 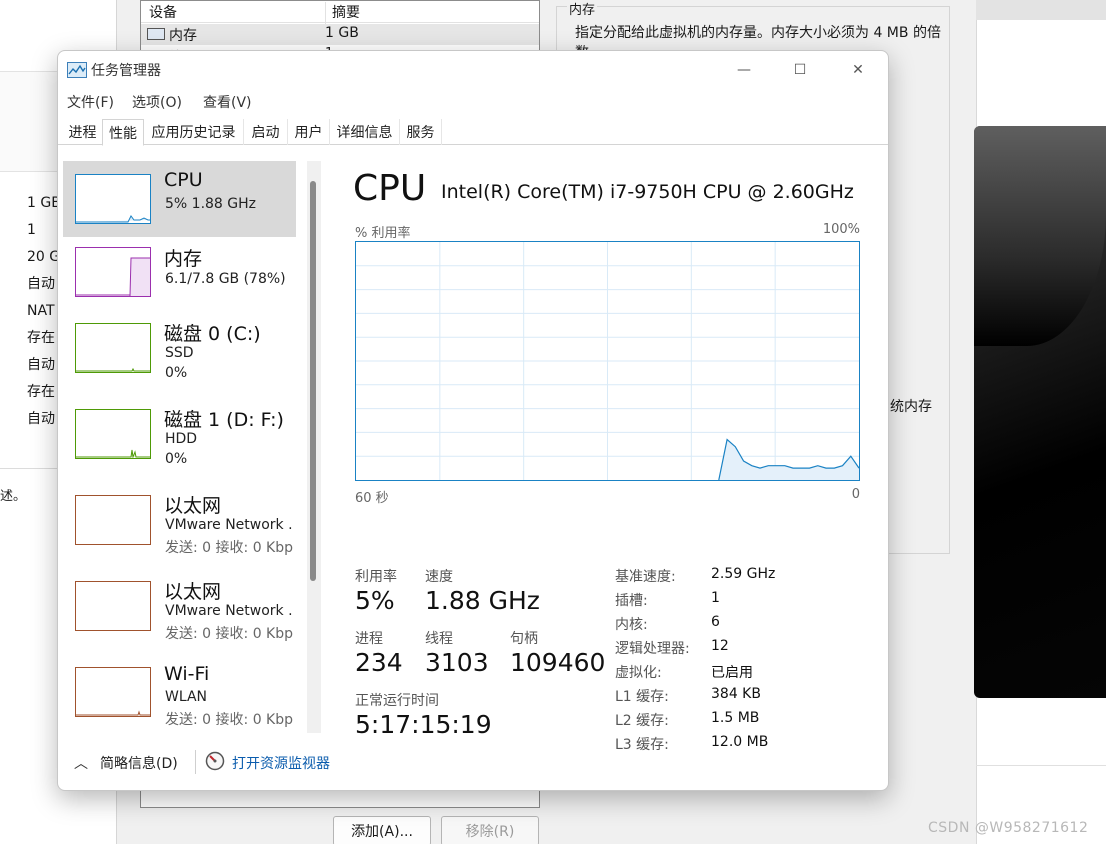 What do you see at coordinates (397, 701) in the screenshot?
I see `uptime-label: 正常运行时间` at bounding box center [397, 701].